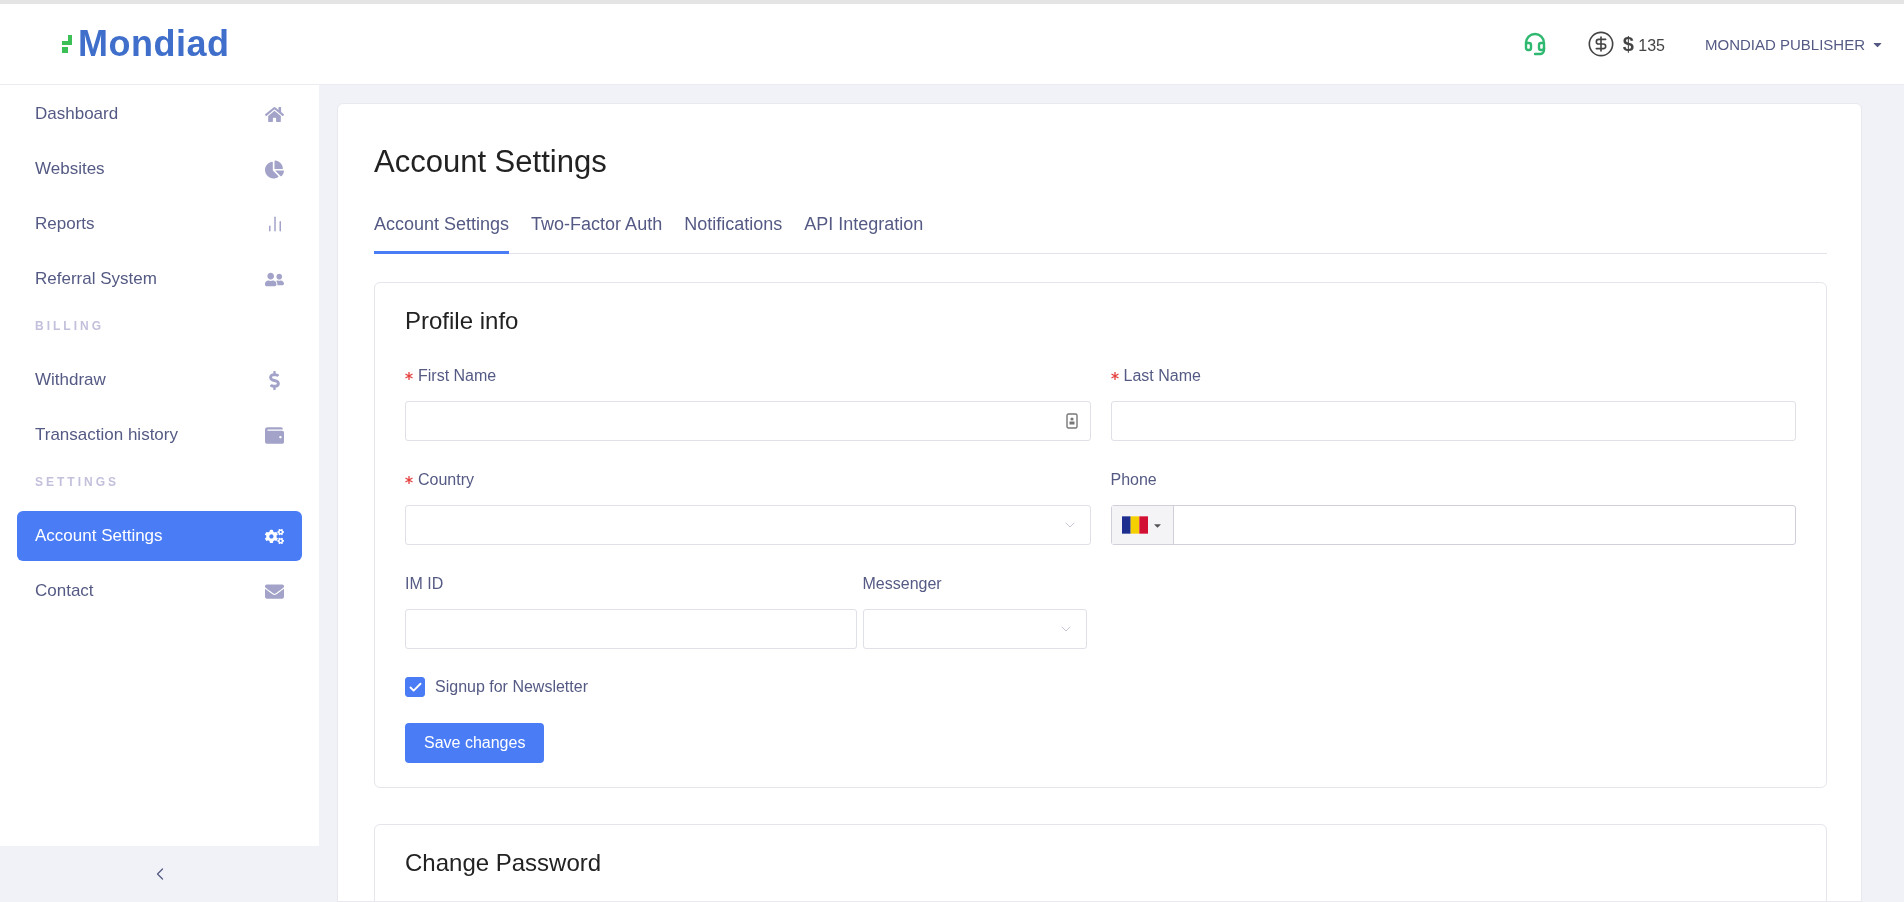  What do you see at coordinates (274, 536) in the screenshot?
I see `gears-icon` at bounding box center [274, 536].